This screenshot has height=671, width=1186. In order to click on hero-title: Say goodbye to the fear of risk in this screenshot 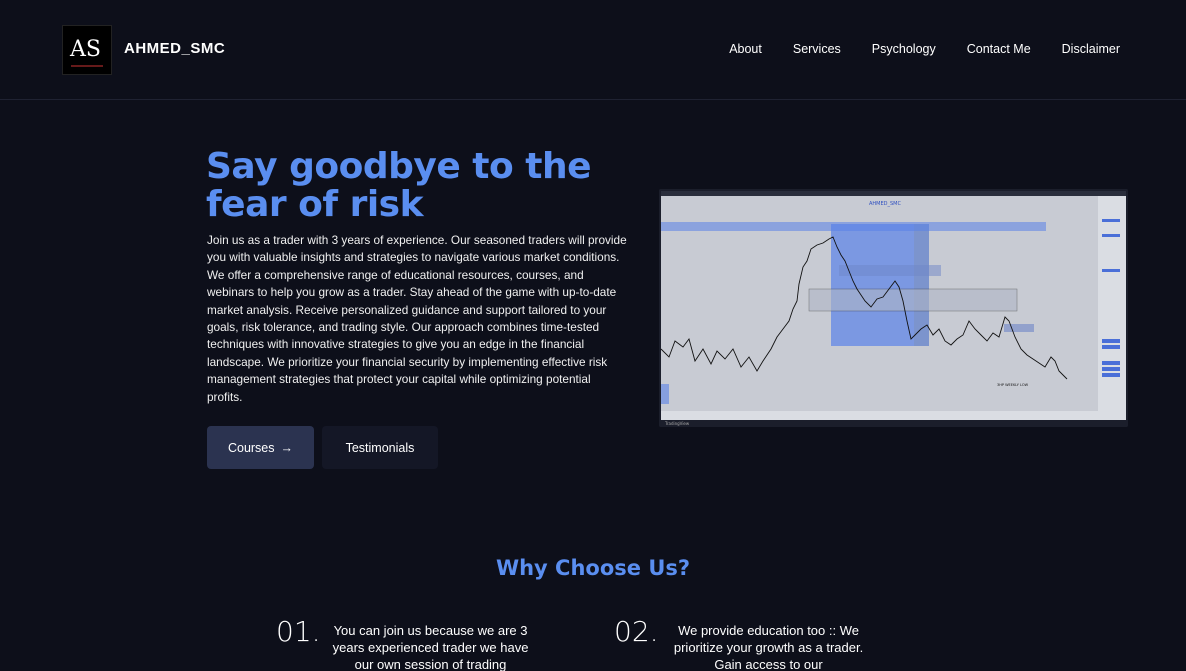, I will do `click(399, 185)`.